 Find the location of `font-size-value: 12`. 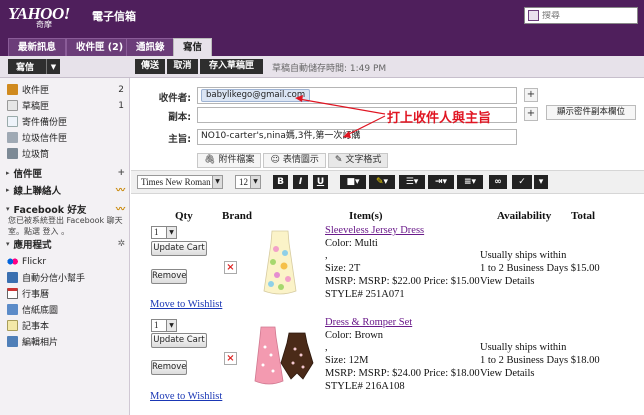

font-size-value: 12 is located at coordinates (243, 182).